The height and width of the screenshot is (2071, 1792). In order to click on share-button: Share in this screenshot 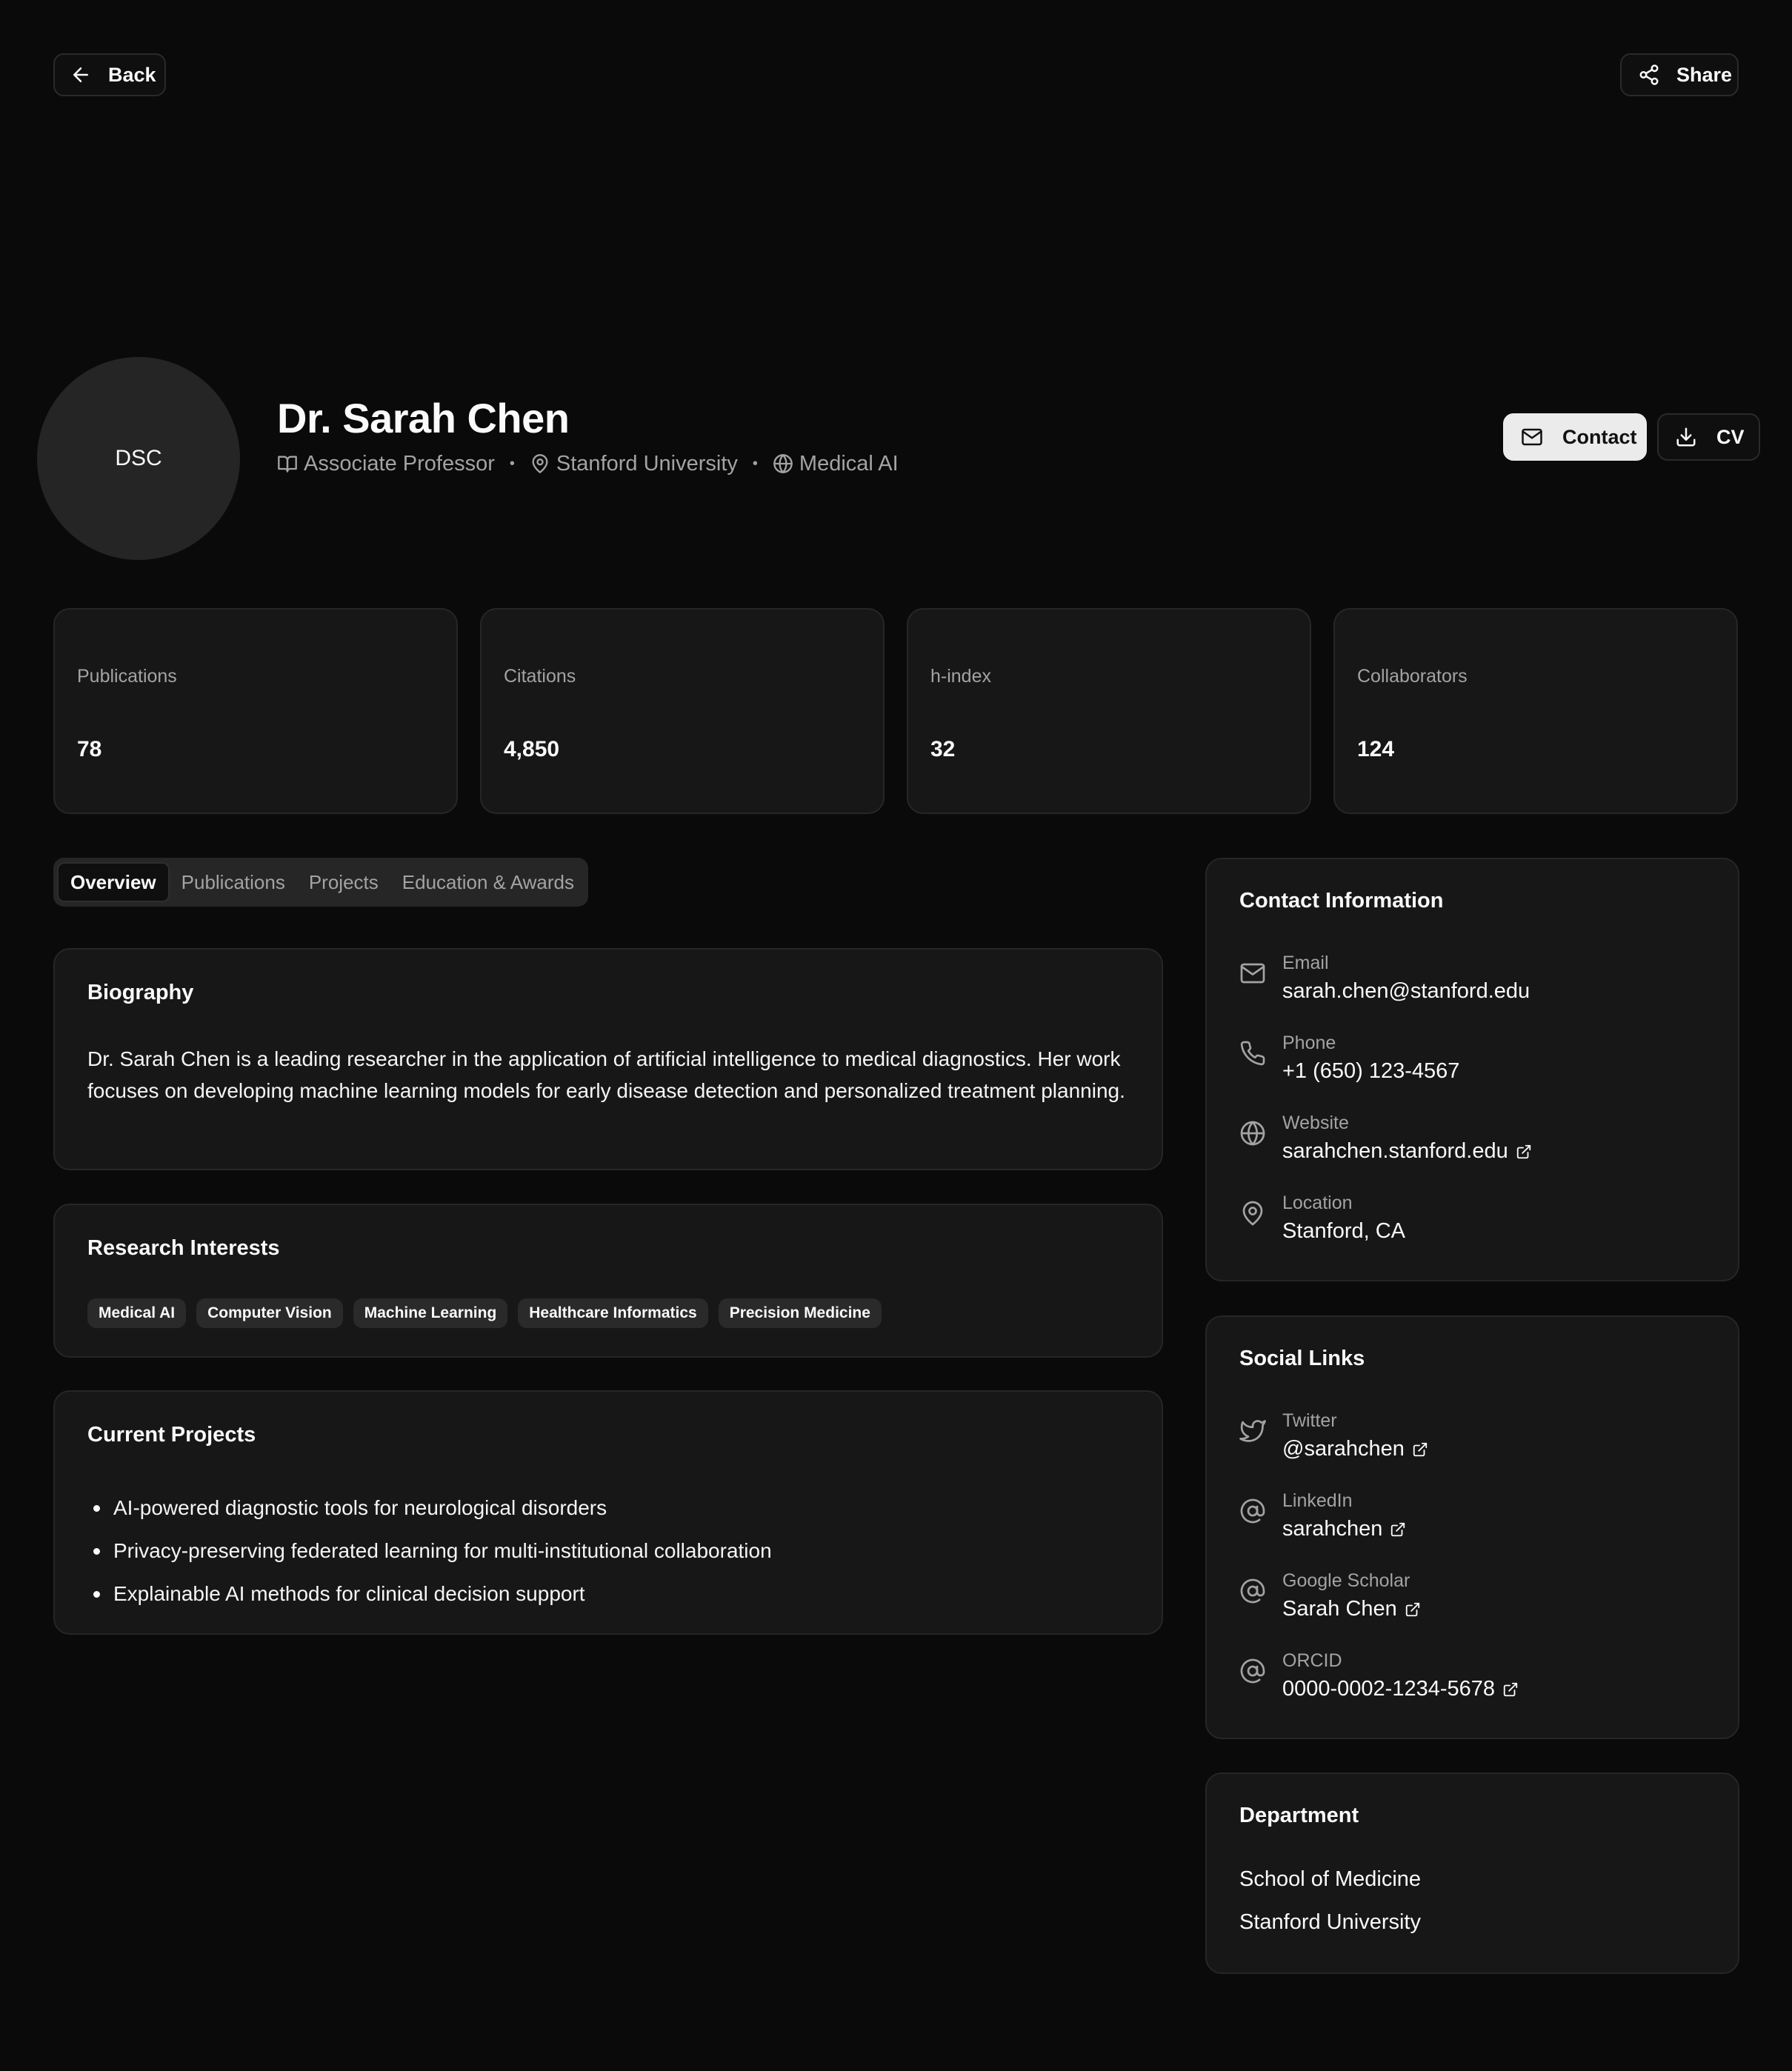, I will do `click(1679, 74)`.